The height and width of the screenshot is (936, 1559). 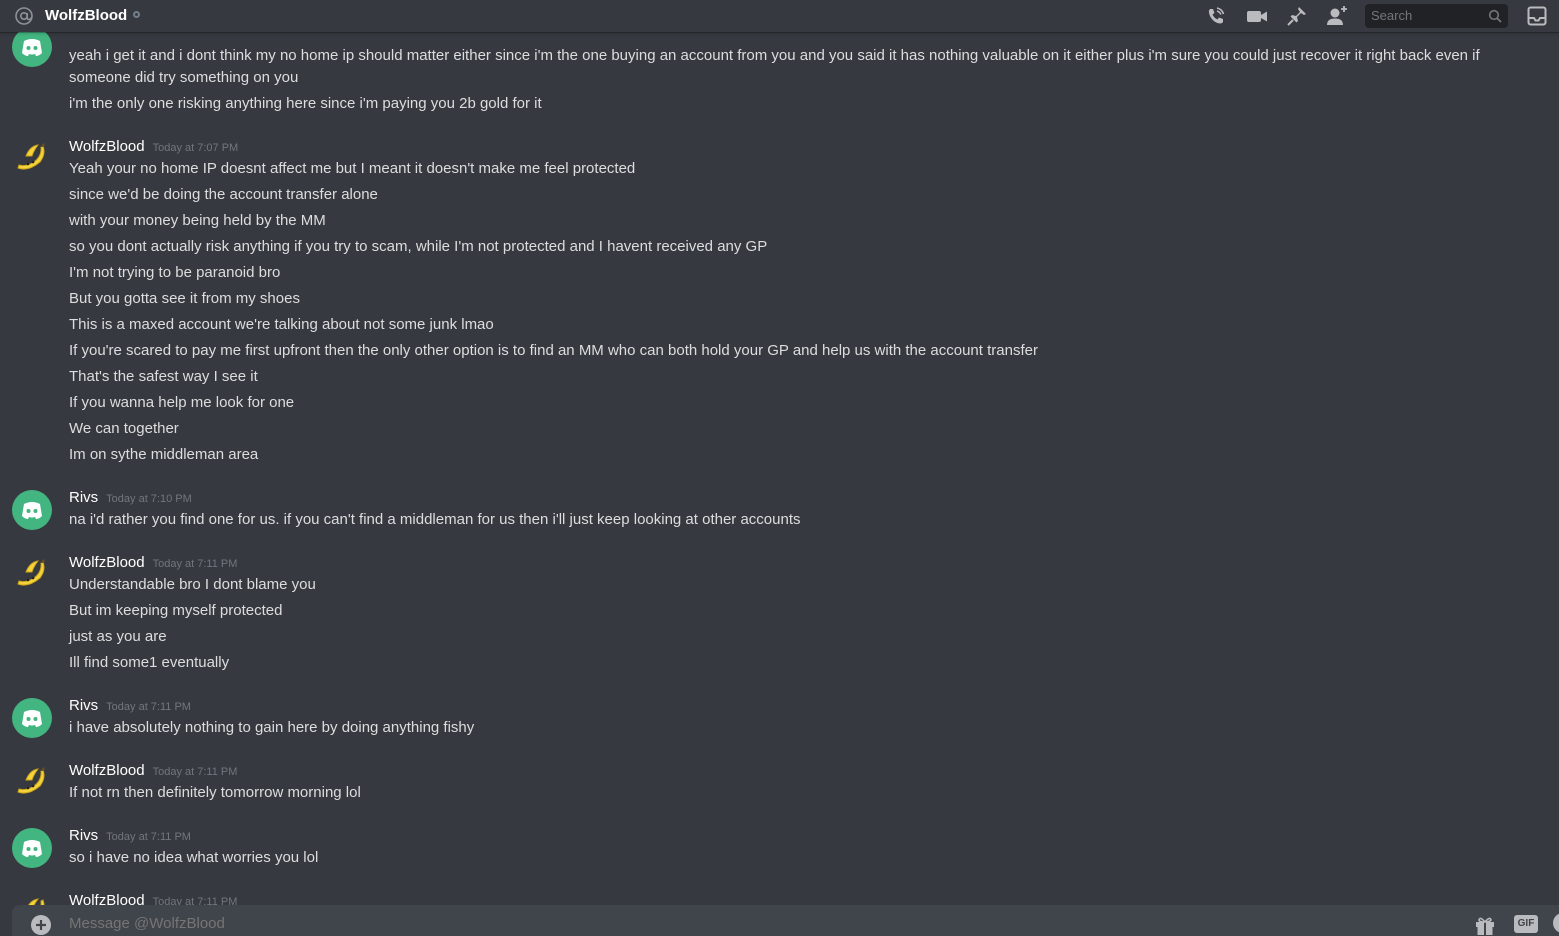 I want to click on message-text: Im on sythe middleman area, so click(x=164, y=454).